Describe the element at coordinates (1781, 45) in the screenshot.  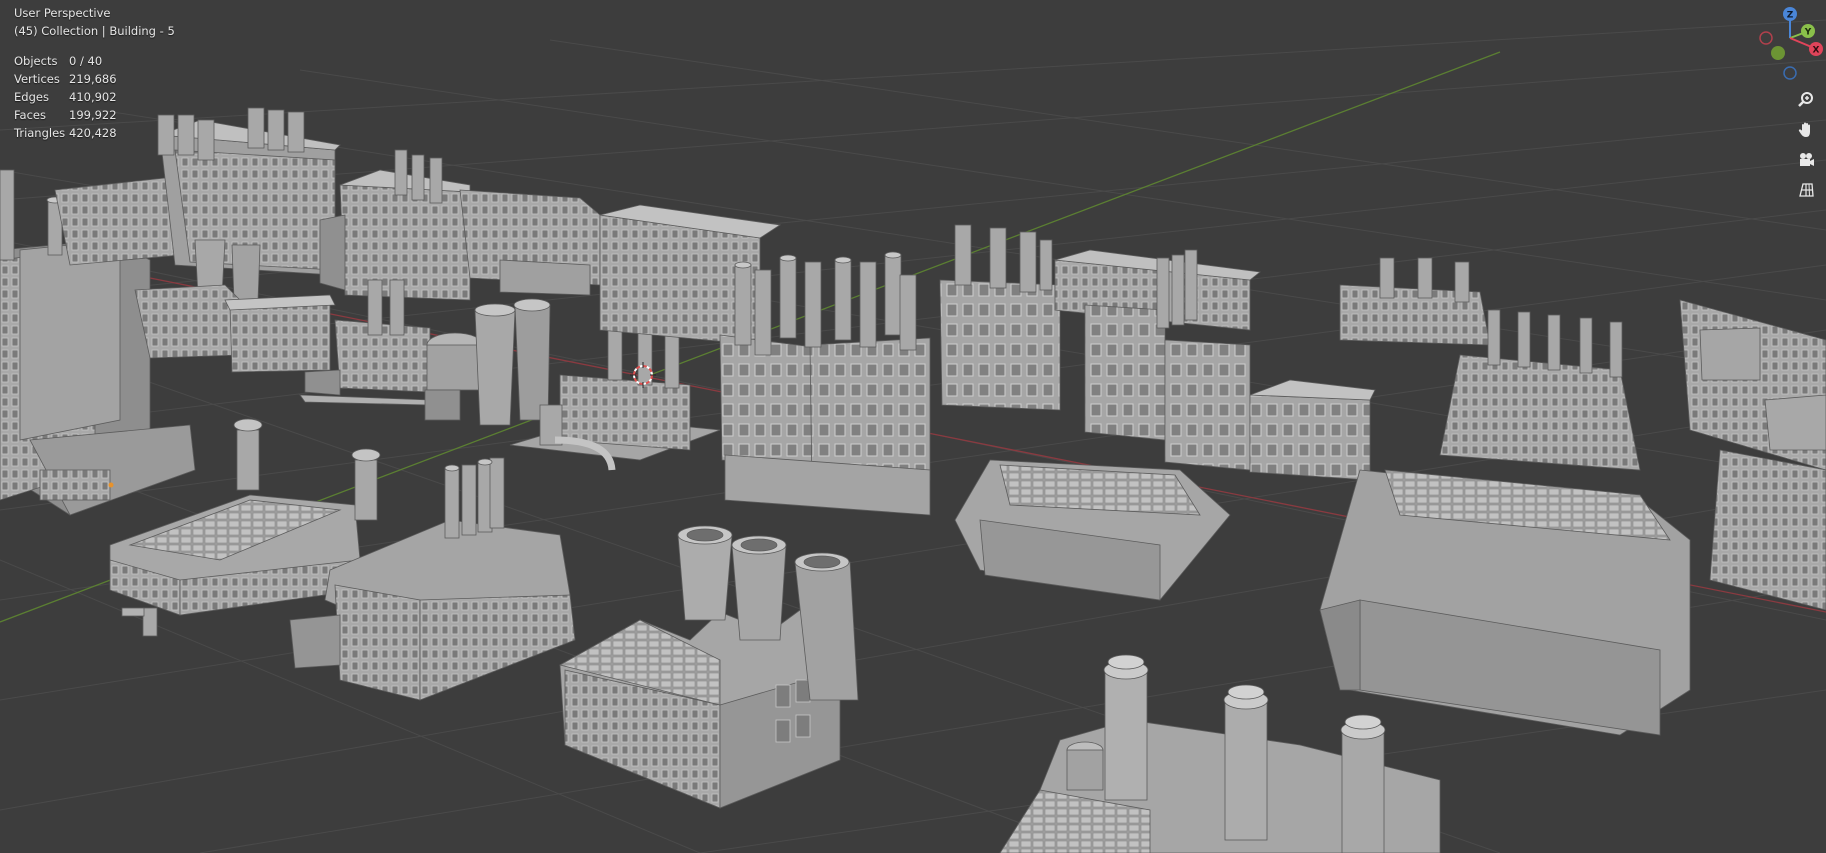
I see `navigation-gizmo: Z Y X` at that location.